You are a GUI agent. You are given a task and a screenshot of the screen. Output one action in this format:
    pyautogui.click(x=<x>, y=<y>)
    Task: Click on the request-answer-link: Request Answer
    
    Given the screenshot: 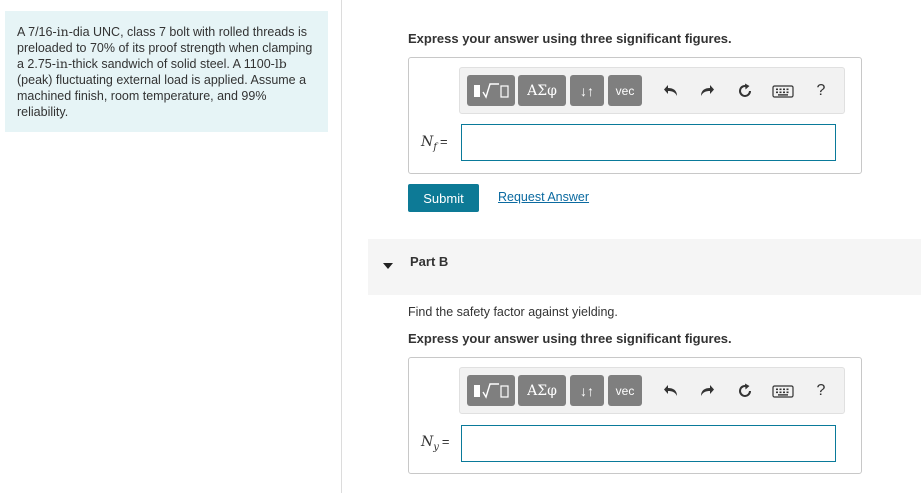 What is the action you would take?
    pyautogui.click(x=543, y=197)
    